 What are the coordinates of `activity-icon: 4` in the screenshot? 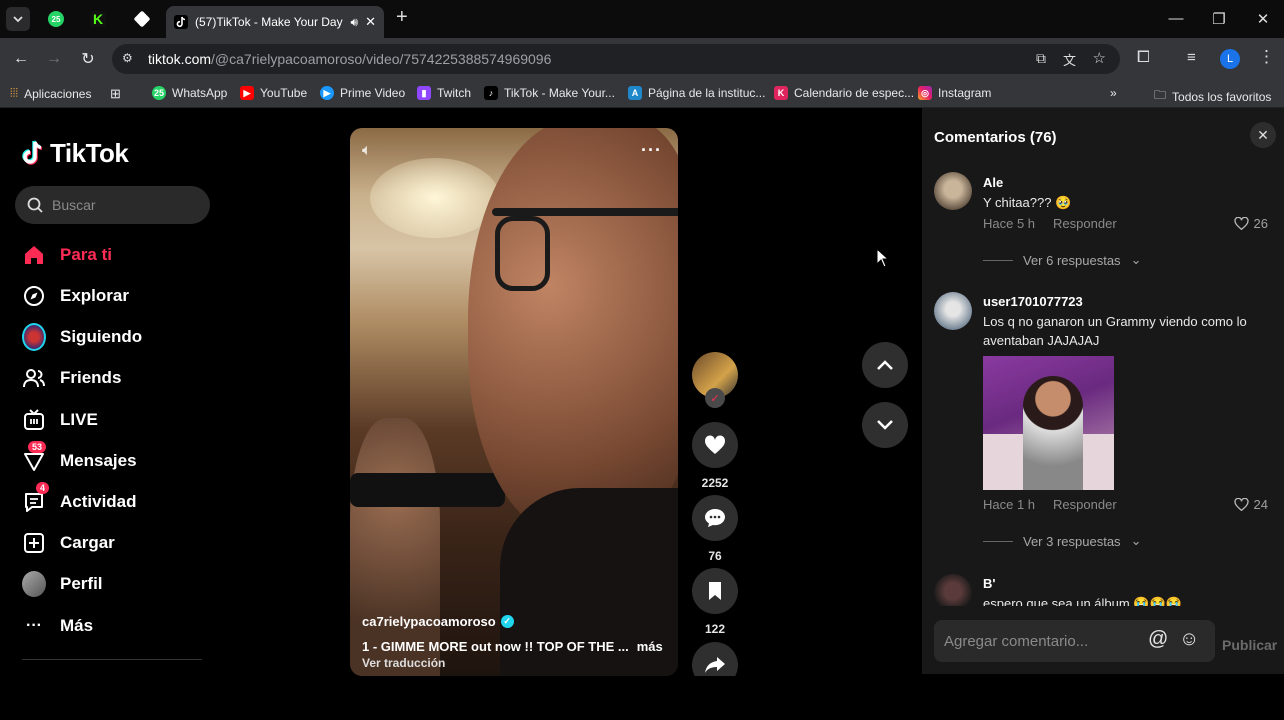 It's located at (36, 498).